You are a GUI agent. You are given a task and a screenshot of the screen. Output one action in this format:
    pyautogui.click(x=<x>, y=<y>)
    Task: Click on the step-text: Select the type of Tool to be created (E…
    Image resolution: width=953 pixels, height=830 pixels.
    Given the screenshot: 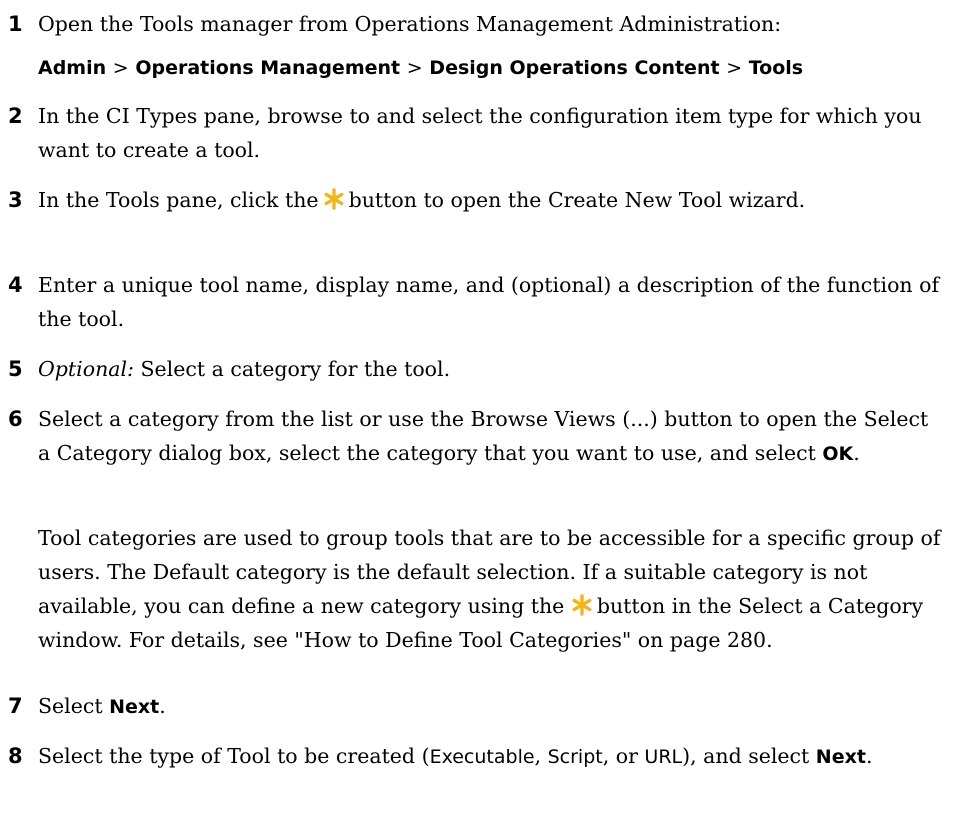 What is the action you would take?
    pyautogui.click(x=490, y=756)
    